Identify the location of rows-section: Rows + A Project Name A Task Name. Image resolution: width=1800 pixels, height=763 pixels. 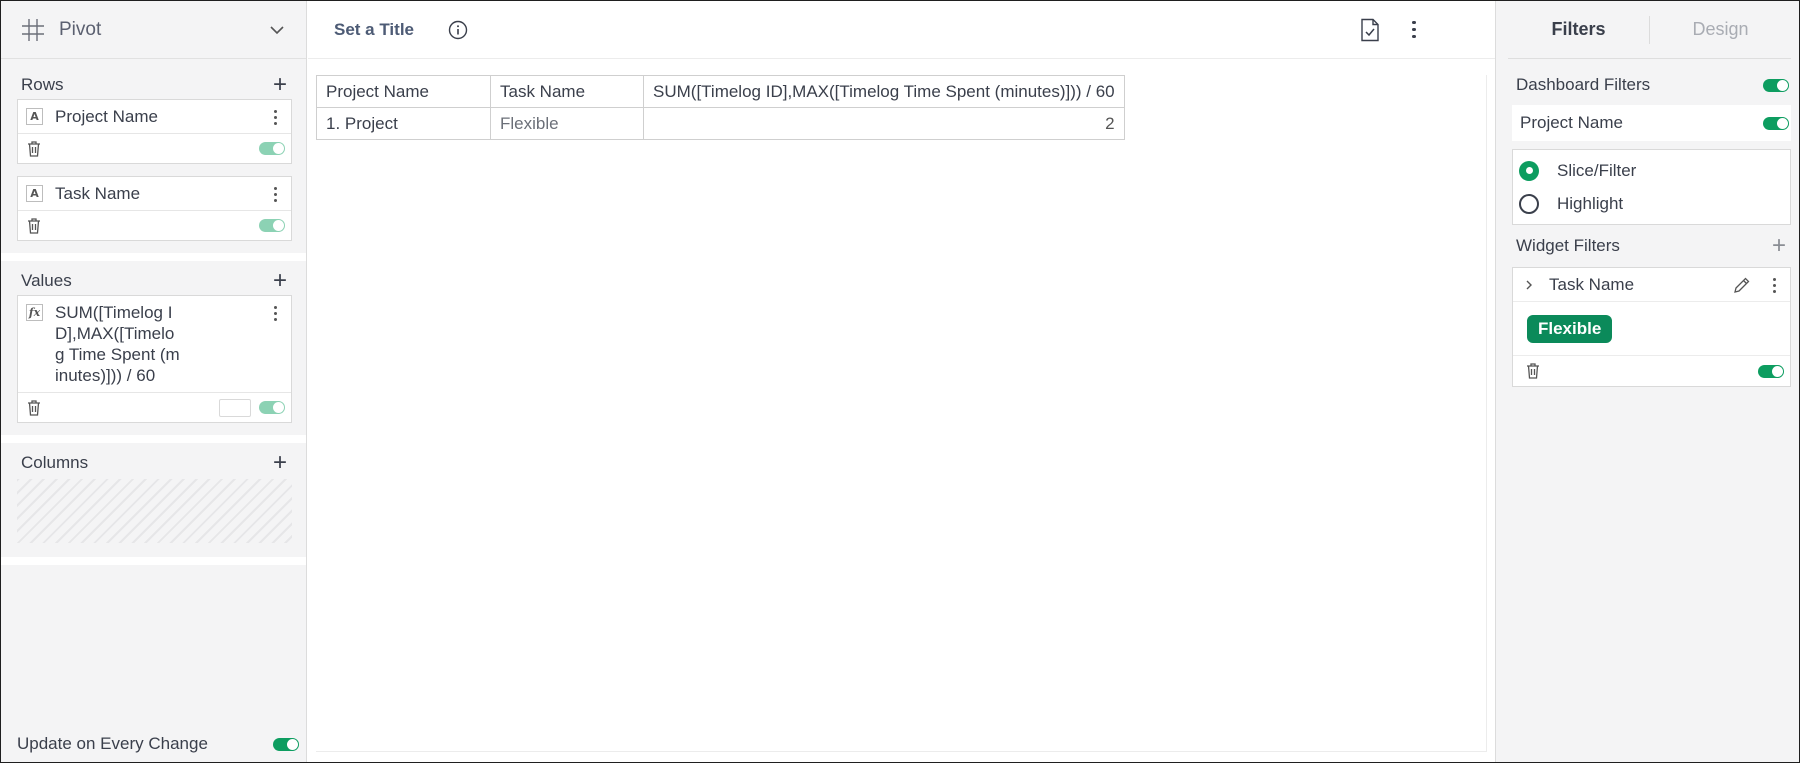
(153, 160).